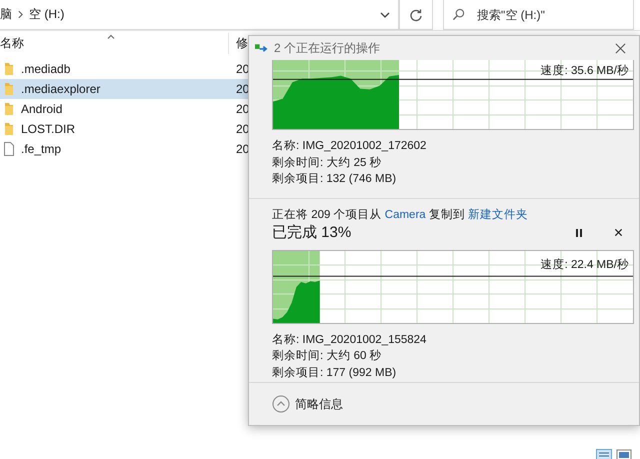 The height and width of the screenshot is (459, 640). Describe the element at coordinates (350, 340) in the screenshot. I see `detail-line: 名称: IMG_20201002_155824` at that location.